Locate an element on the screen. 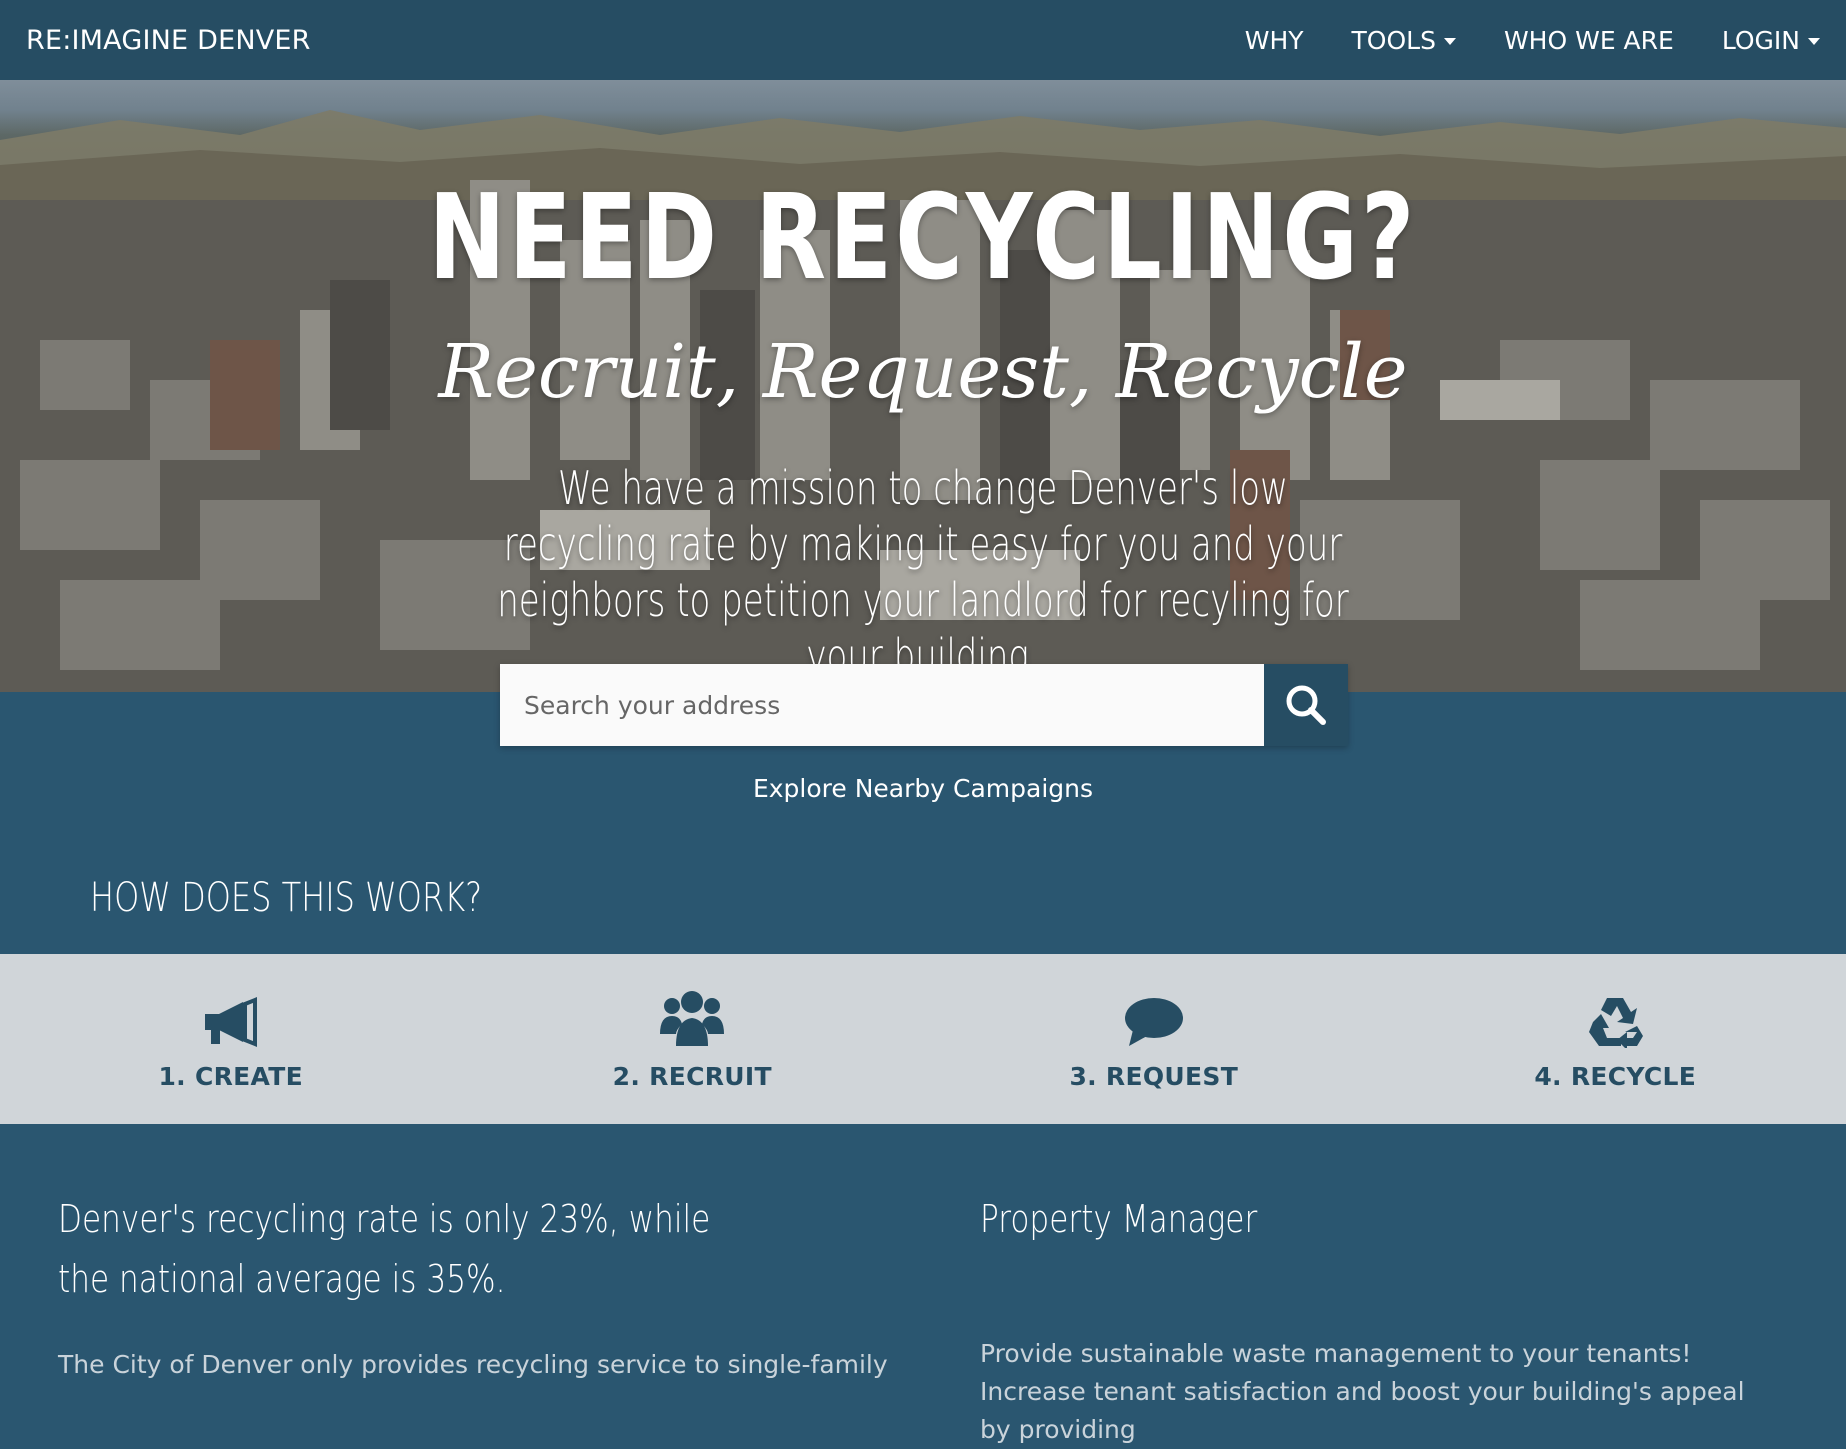  megaphone-icon is located at coordinates (231, 1022).